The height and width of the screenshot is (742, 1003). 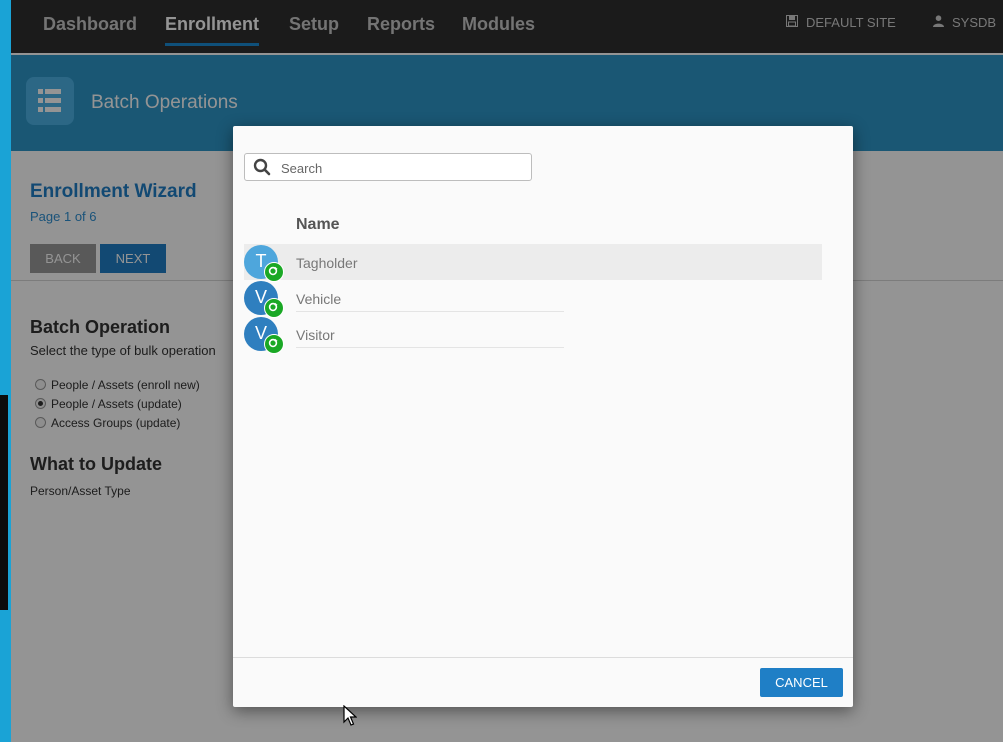 I want to click on left-window-edge-dark, so click(x=4, y=502).